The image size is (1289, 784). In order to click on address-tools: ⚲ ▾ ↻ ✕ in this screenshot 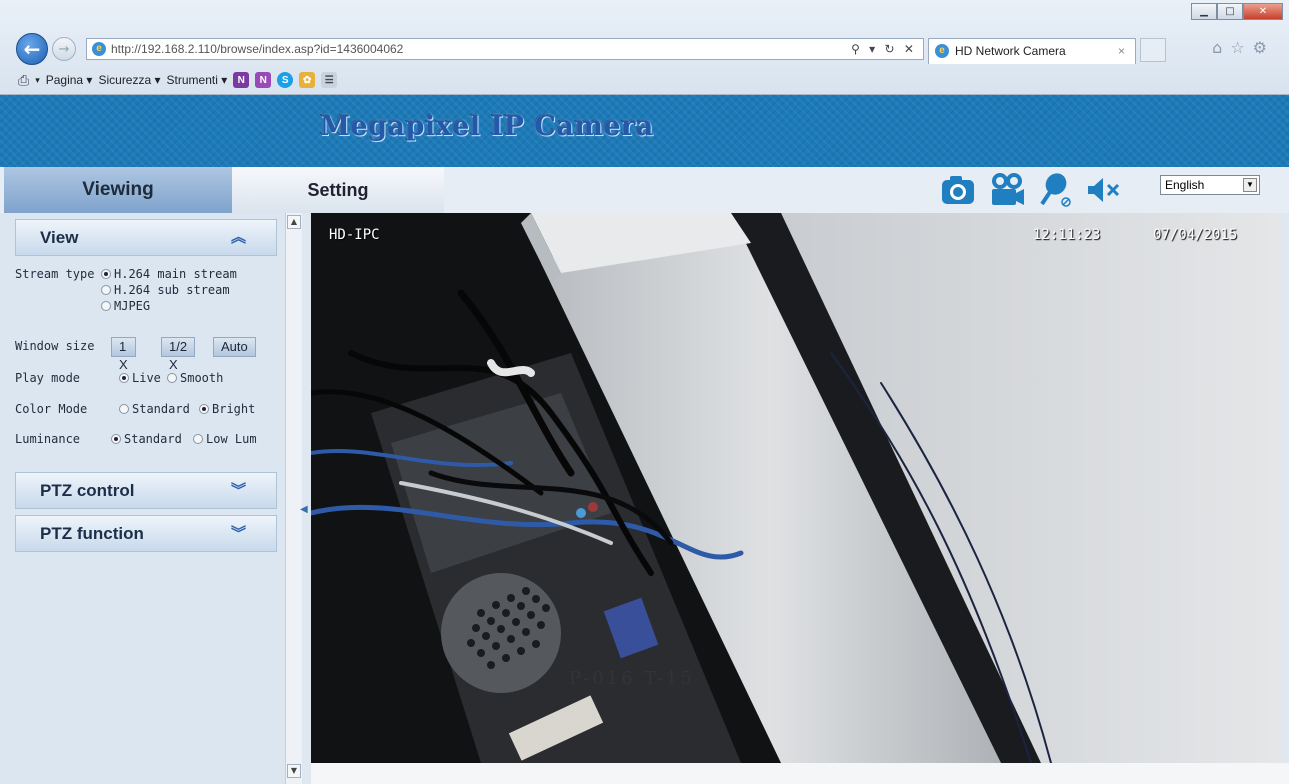, I will do `click(884, 49)`.